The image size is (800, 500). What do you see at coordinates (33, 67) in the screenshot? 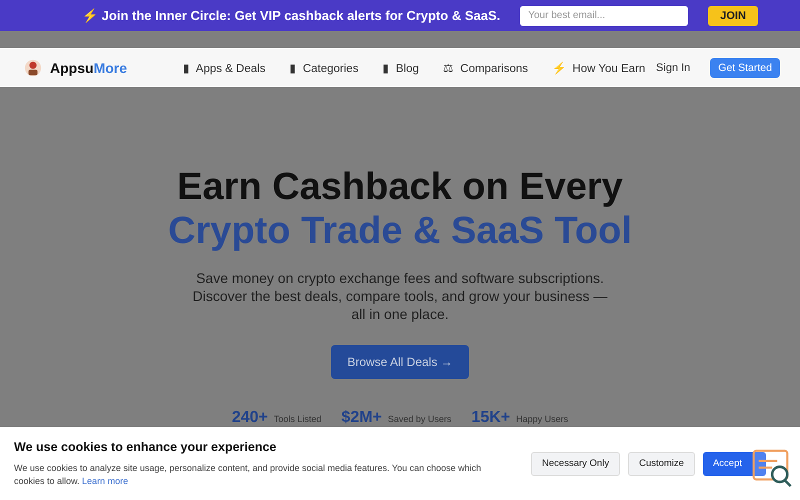
I see `avatar-logo-icon` at bounding box center [33, 67].